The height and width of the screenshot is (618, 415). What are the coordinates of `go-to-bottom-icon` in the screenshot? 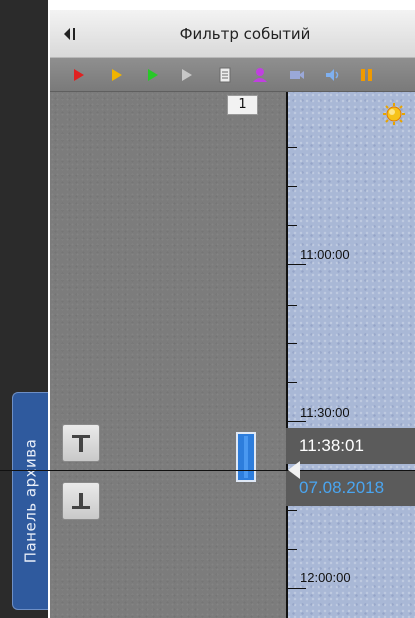 It's located at (81, 501).